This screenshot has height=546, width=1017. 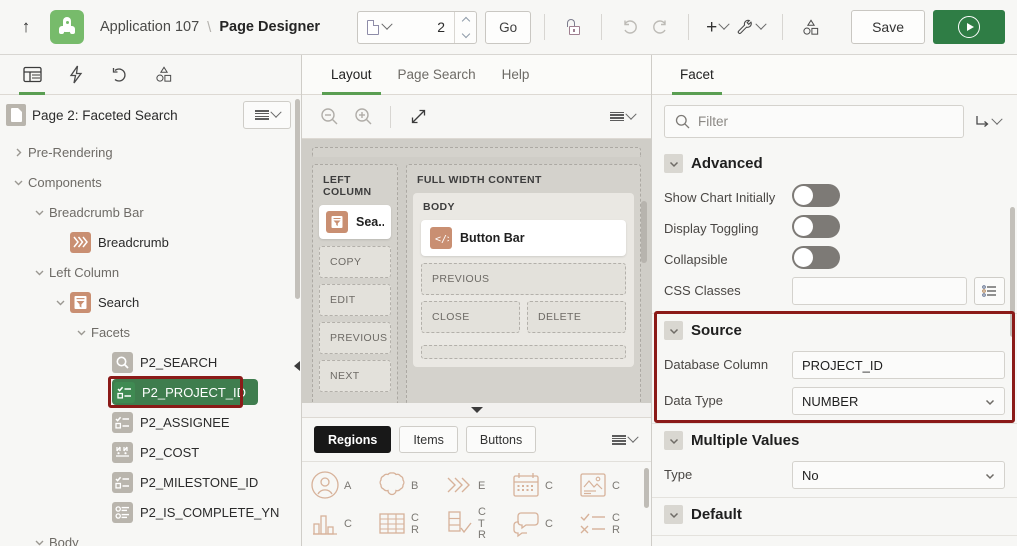 What do you see at coordinates (834, 330) in the screenshot?
I see `section-header: Source` at bounding box center [834, 330].